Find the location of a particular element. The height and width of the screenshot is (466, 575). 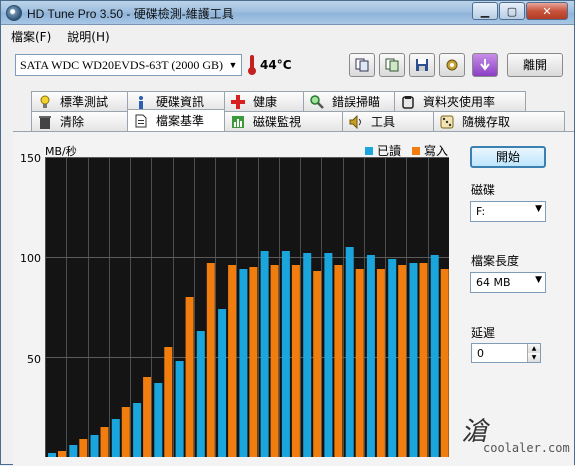

disk-select-value: F: is located at coordinates (481, 211).